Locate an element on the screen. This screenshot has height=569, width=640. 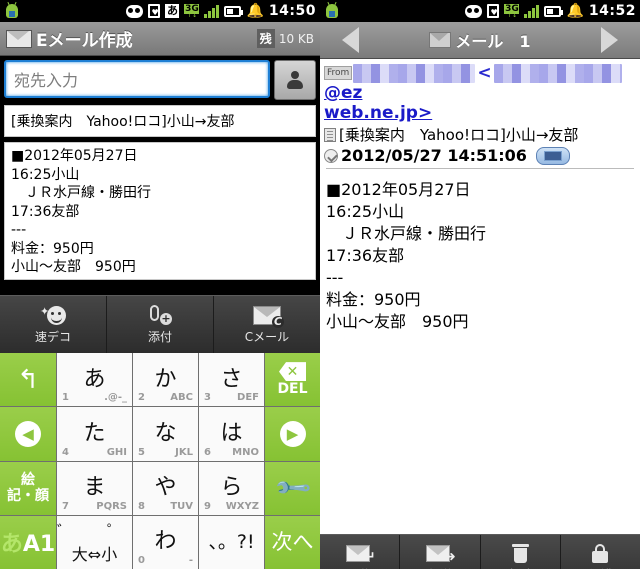
sd-card-icon: ♥ is located at coordinates (493, 11).